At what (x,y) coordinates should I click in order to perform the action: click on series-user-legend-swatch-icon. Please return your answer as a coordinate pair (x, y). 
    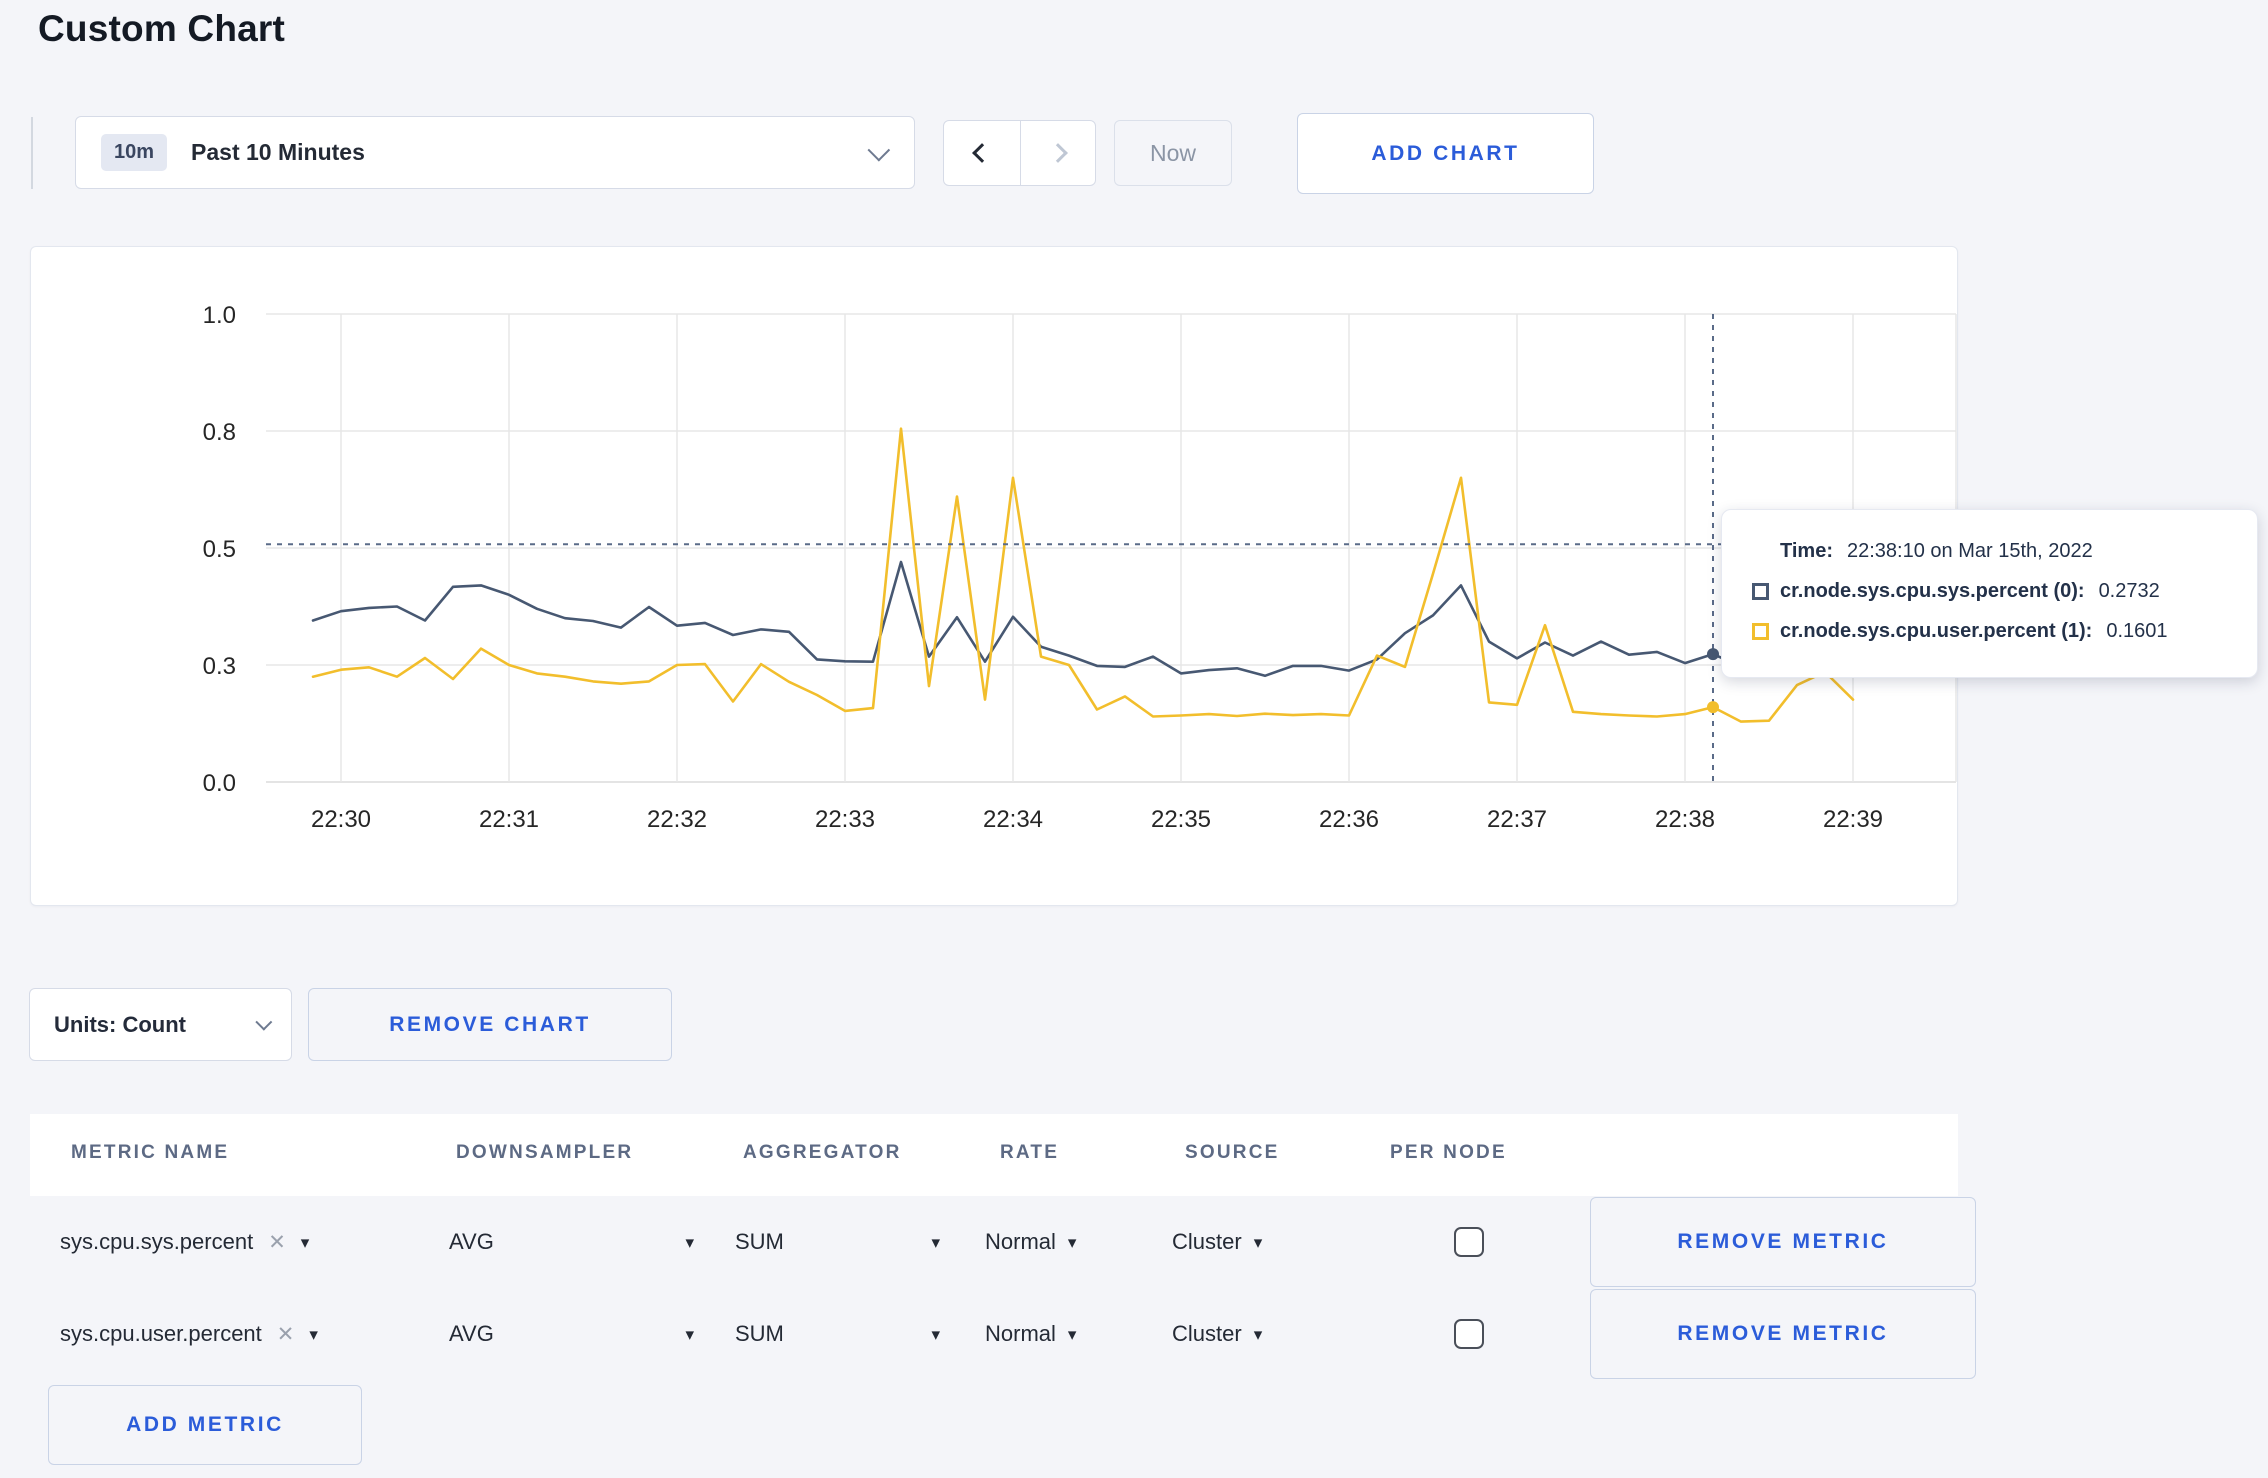
    Looking at the image, I should click on (1760, 631).